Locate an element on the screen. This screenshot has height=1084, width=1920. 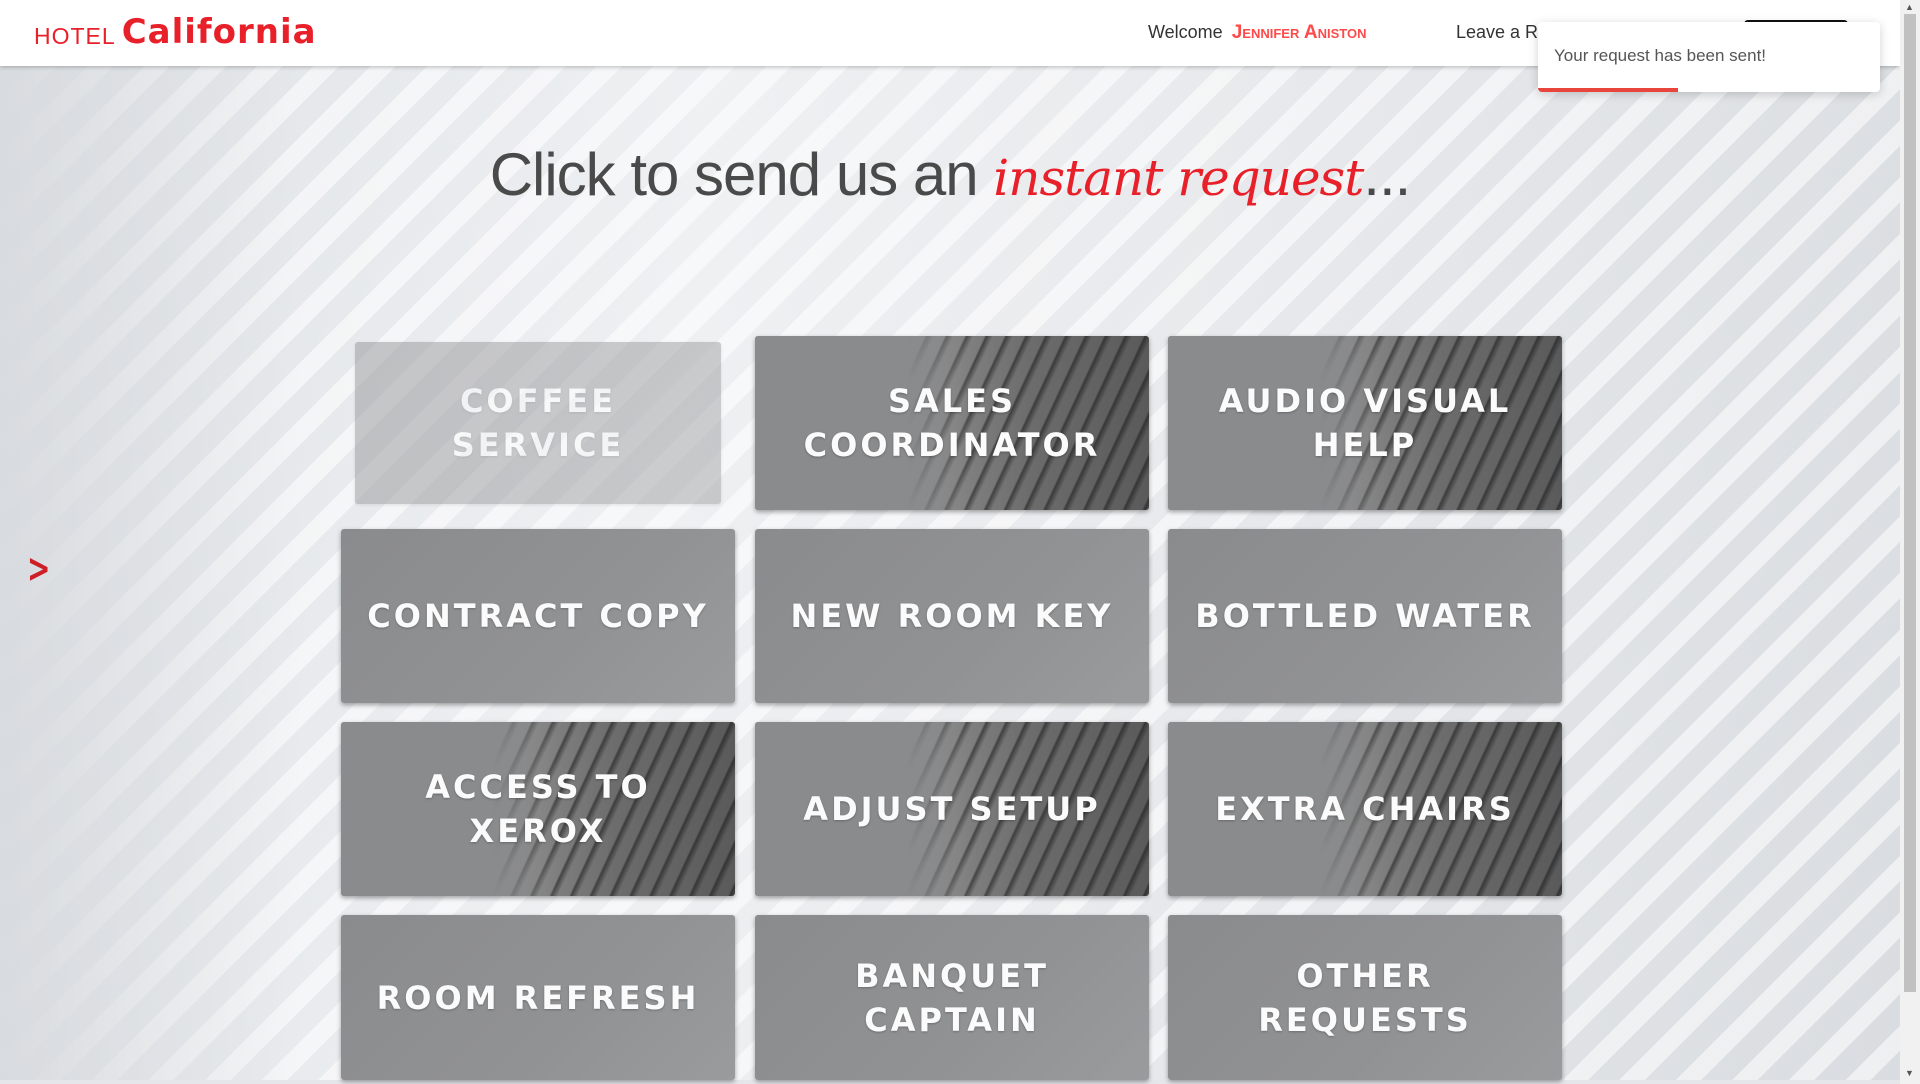
tile-label: New Room Key is located at coordinates (952, 616).